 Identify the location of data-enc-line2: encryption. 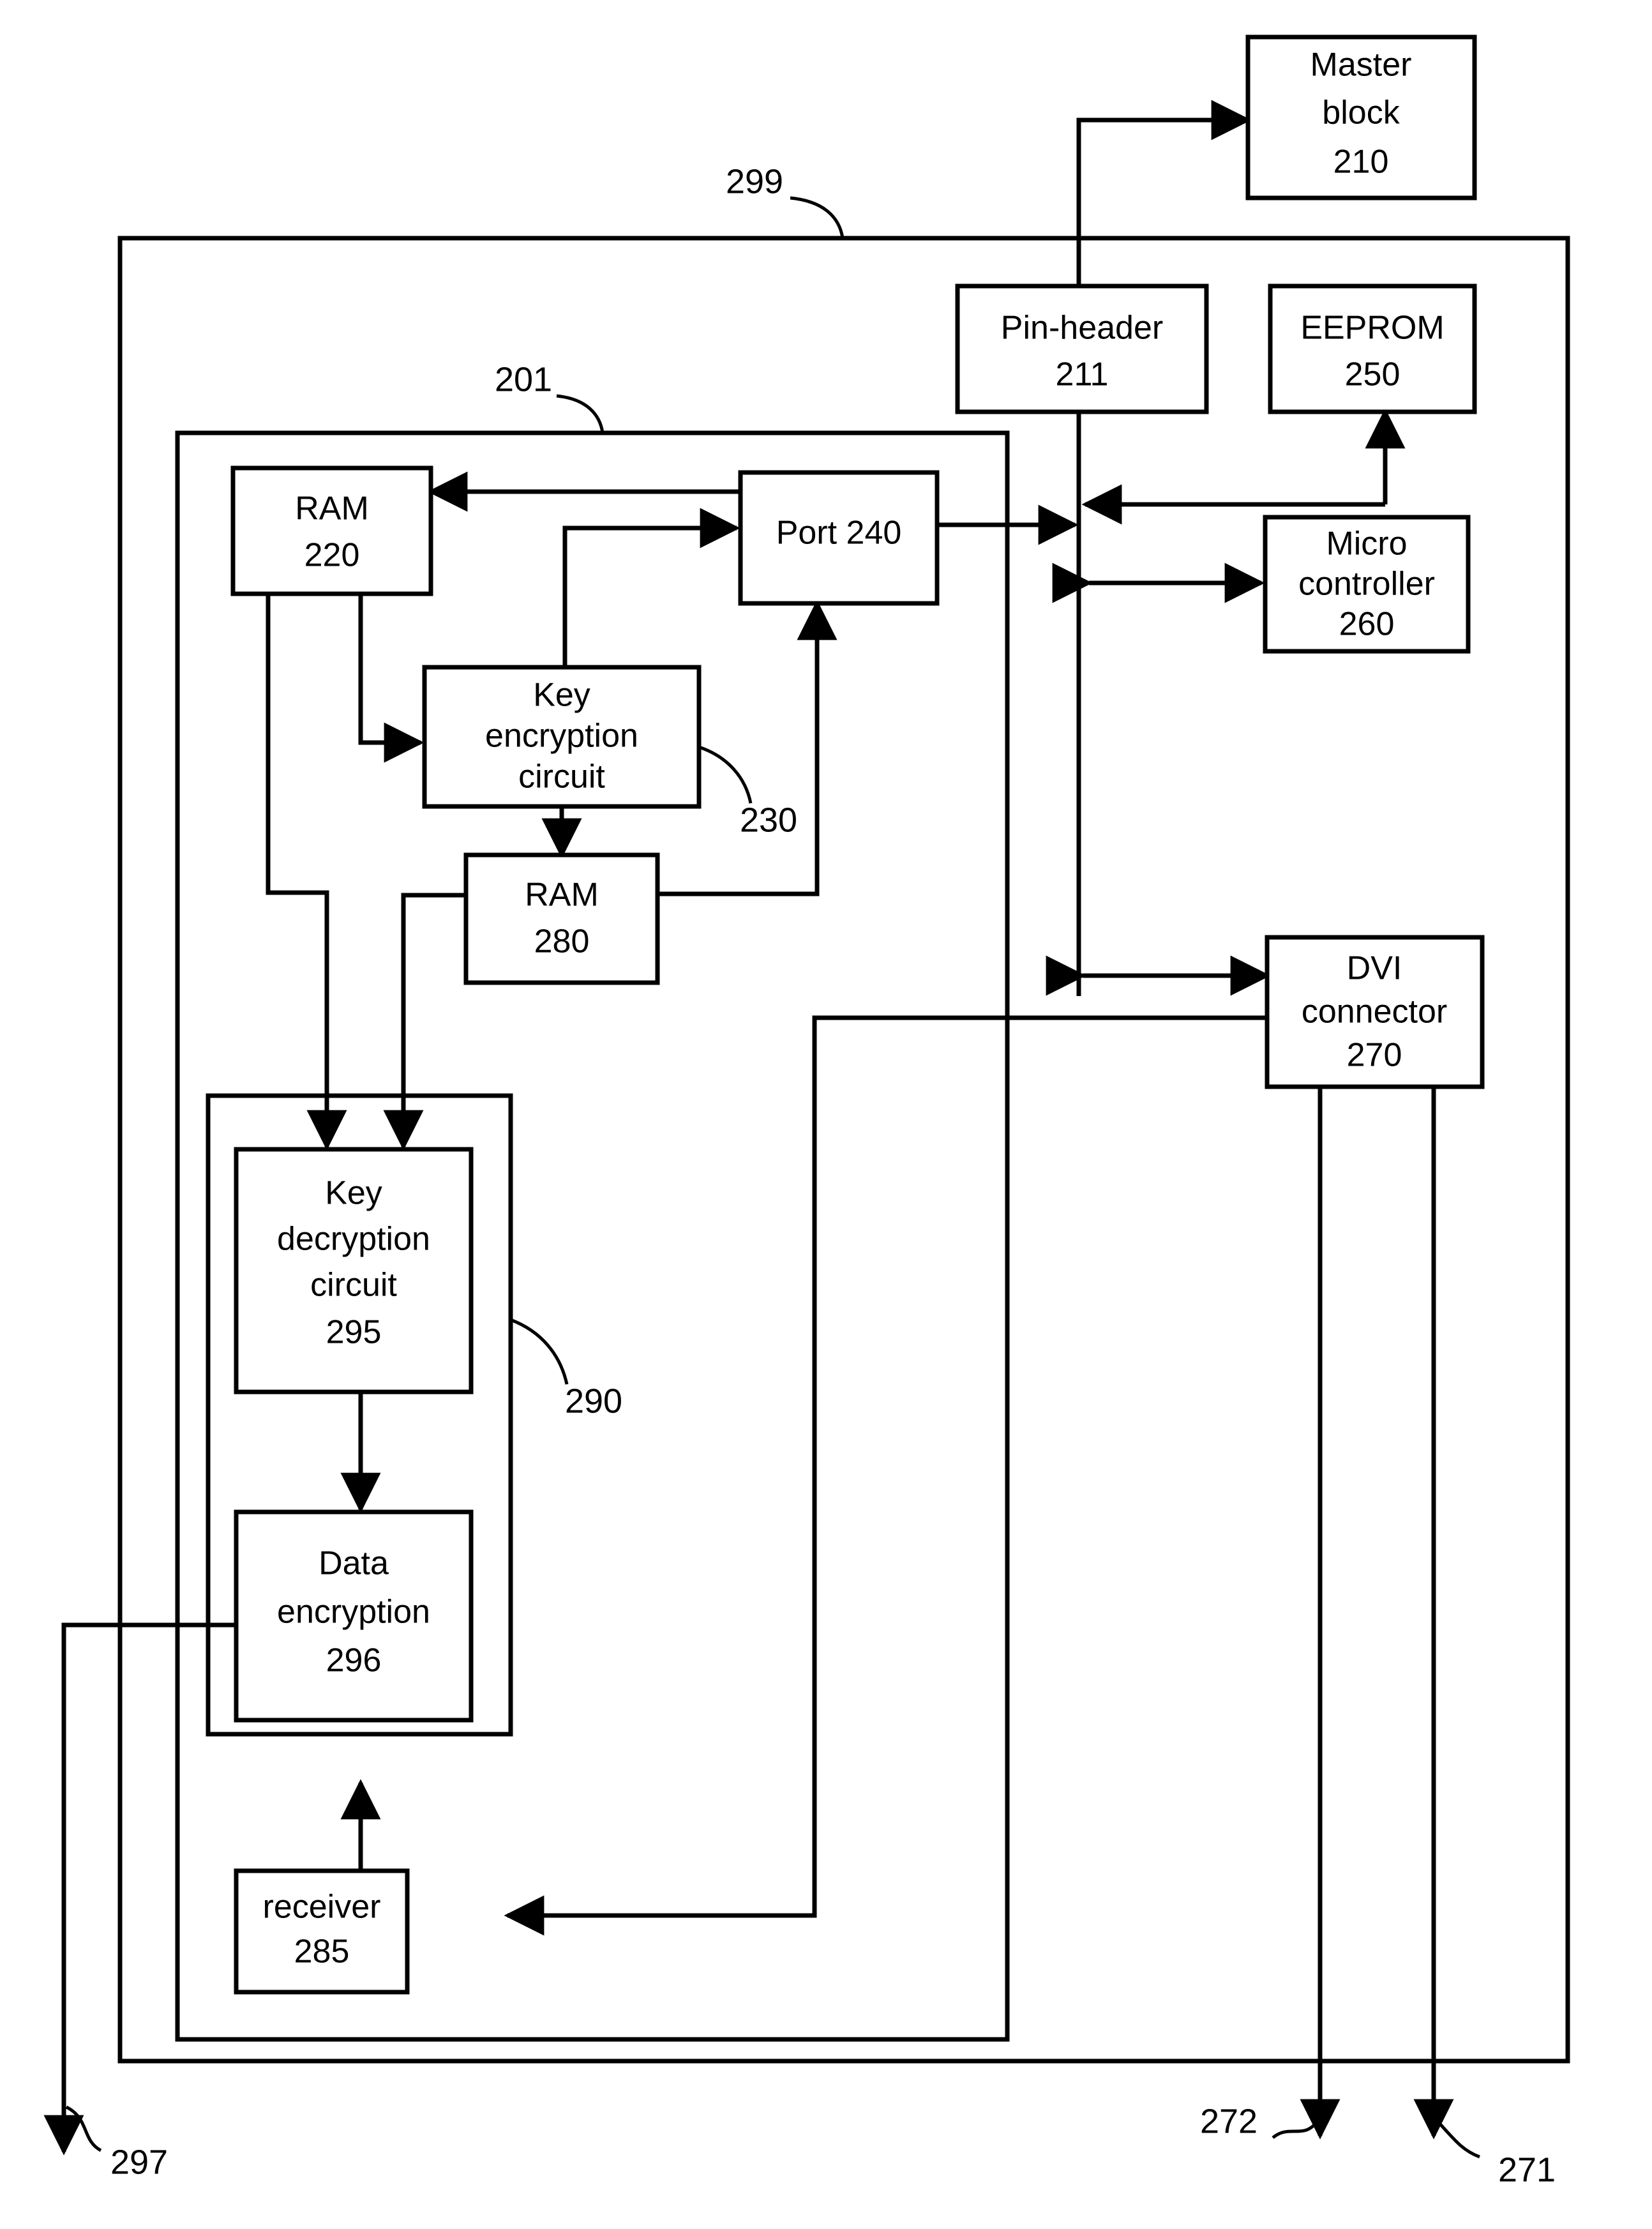
(353, 1612).